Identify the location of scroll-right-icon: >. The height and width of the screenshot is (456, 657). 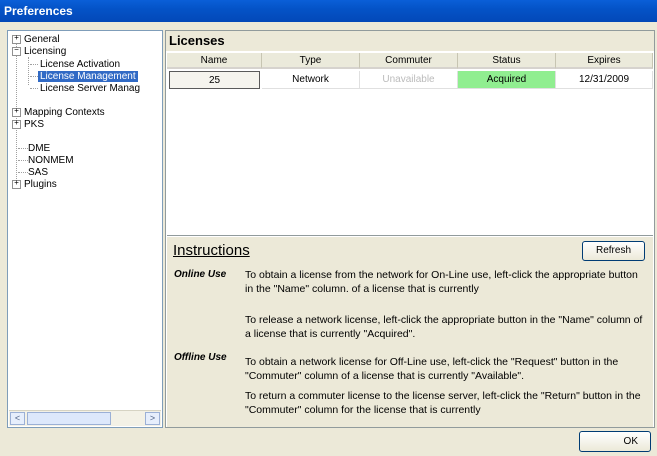
(152, 418).